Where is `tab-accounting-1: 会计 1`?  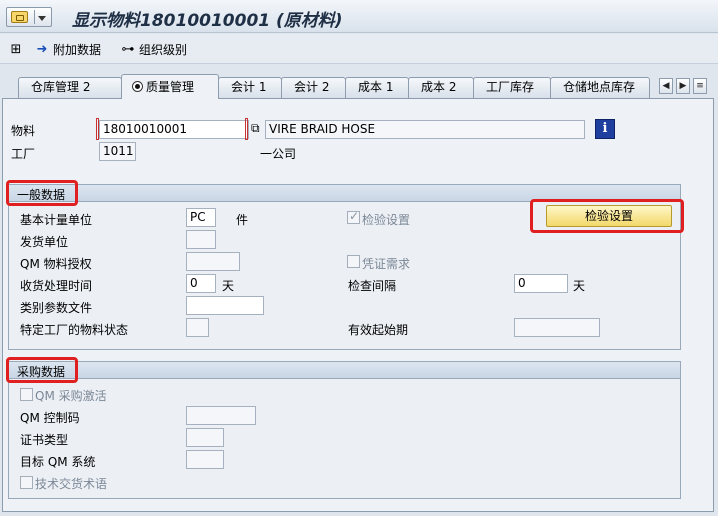
tab-accounting-1: 会计 1 is located at coordinates (250, 87).